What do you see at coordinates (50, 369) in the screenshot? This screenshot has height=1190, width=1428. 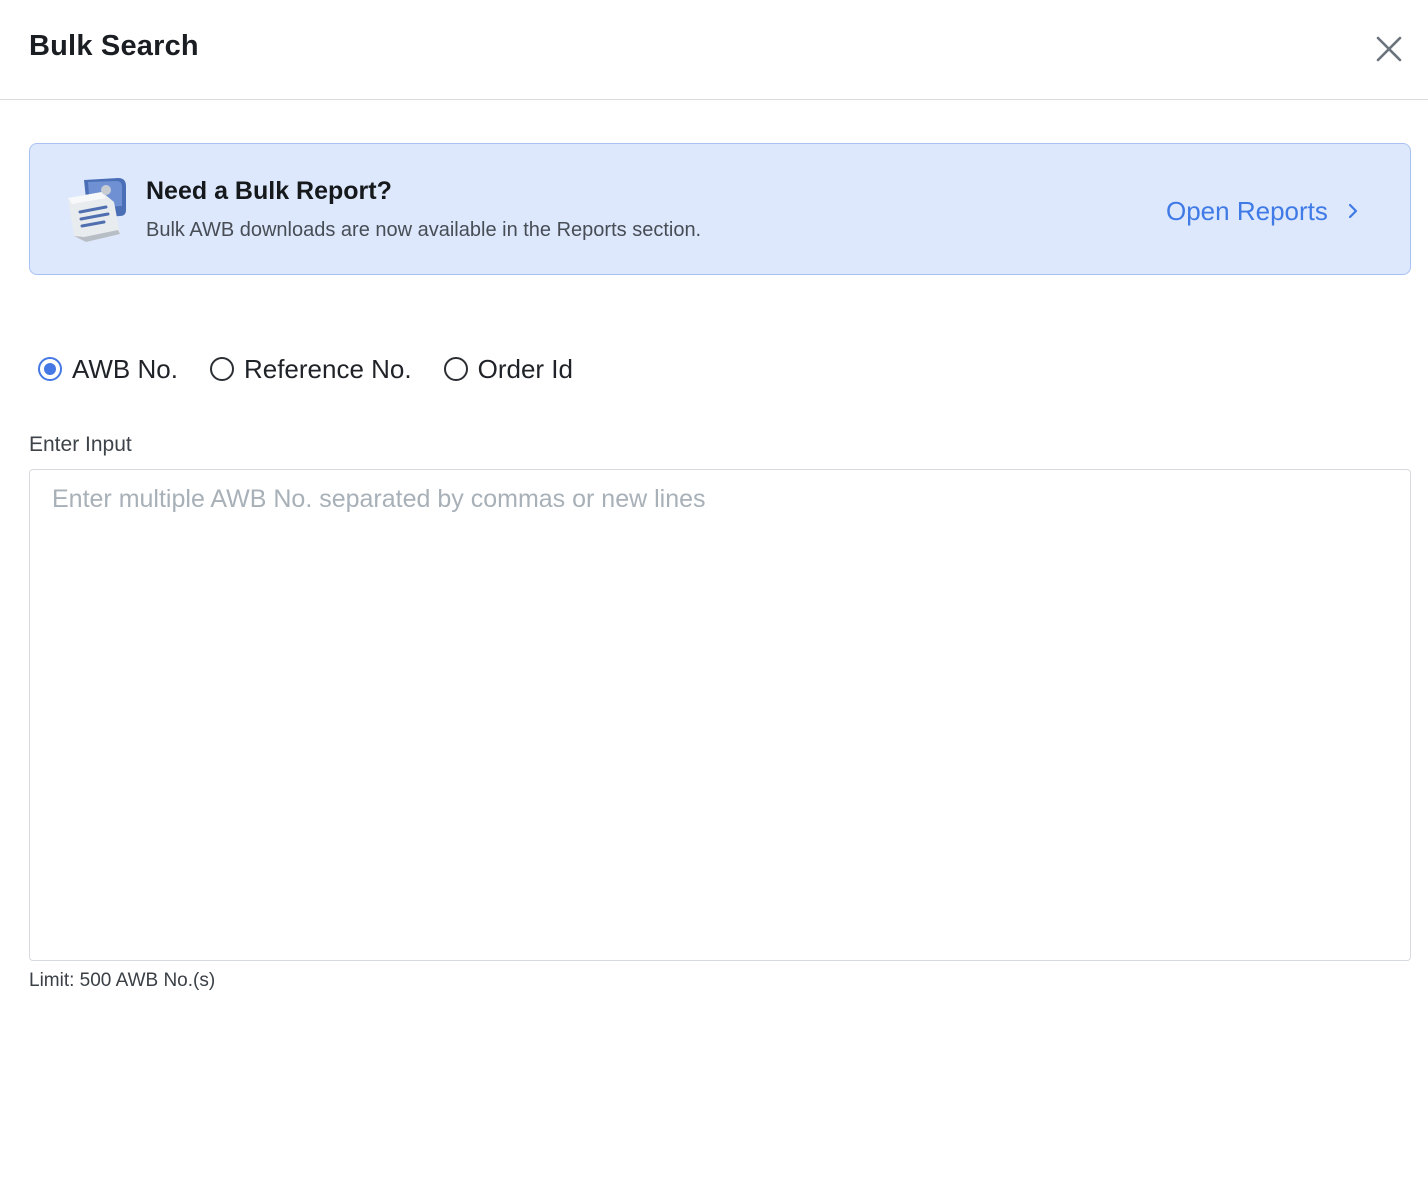 I see `radio-button-awb-no` at bounding box center [50, 369].